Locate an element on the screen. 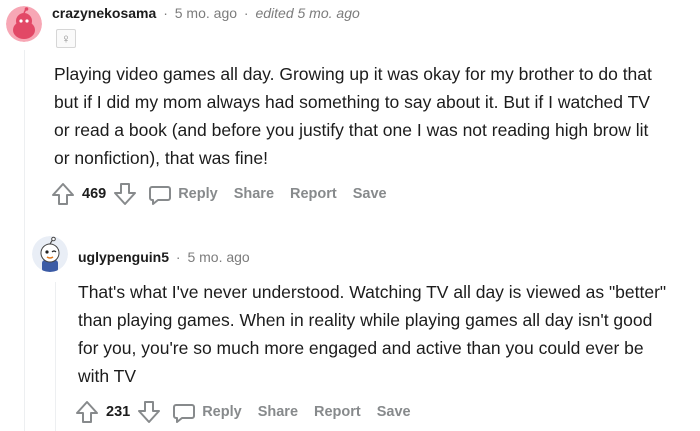 The height and width of the screenshot is (431, 700). vote-count: 231 is located at coordinates (118, 412).